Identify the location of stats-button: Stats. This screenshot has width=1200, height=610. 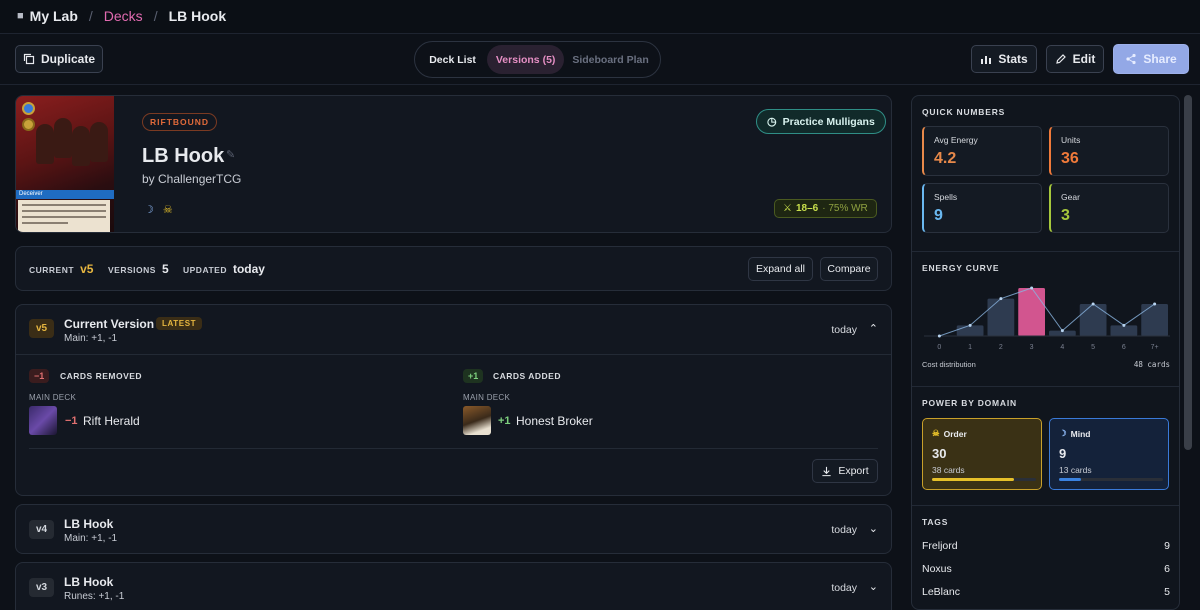
(1004, 59).